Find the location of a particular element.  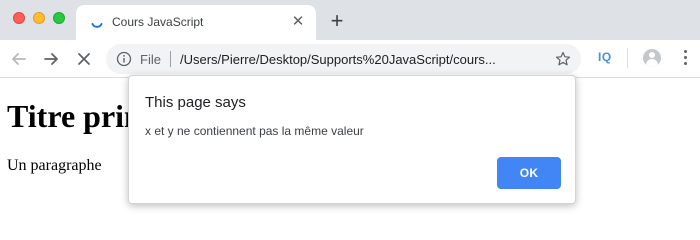

window-close-button is located at coordinates (19, 18).